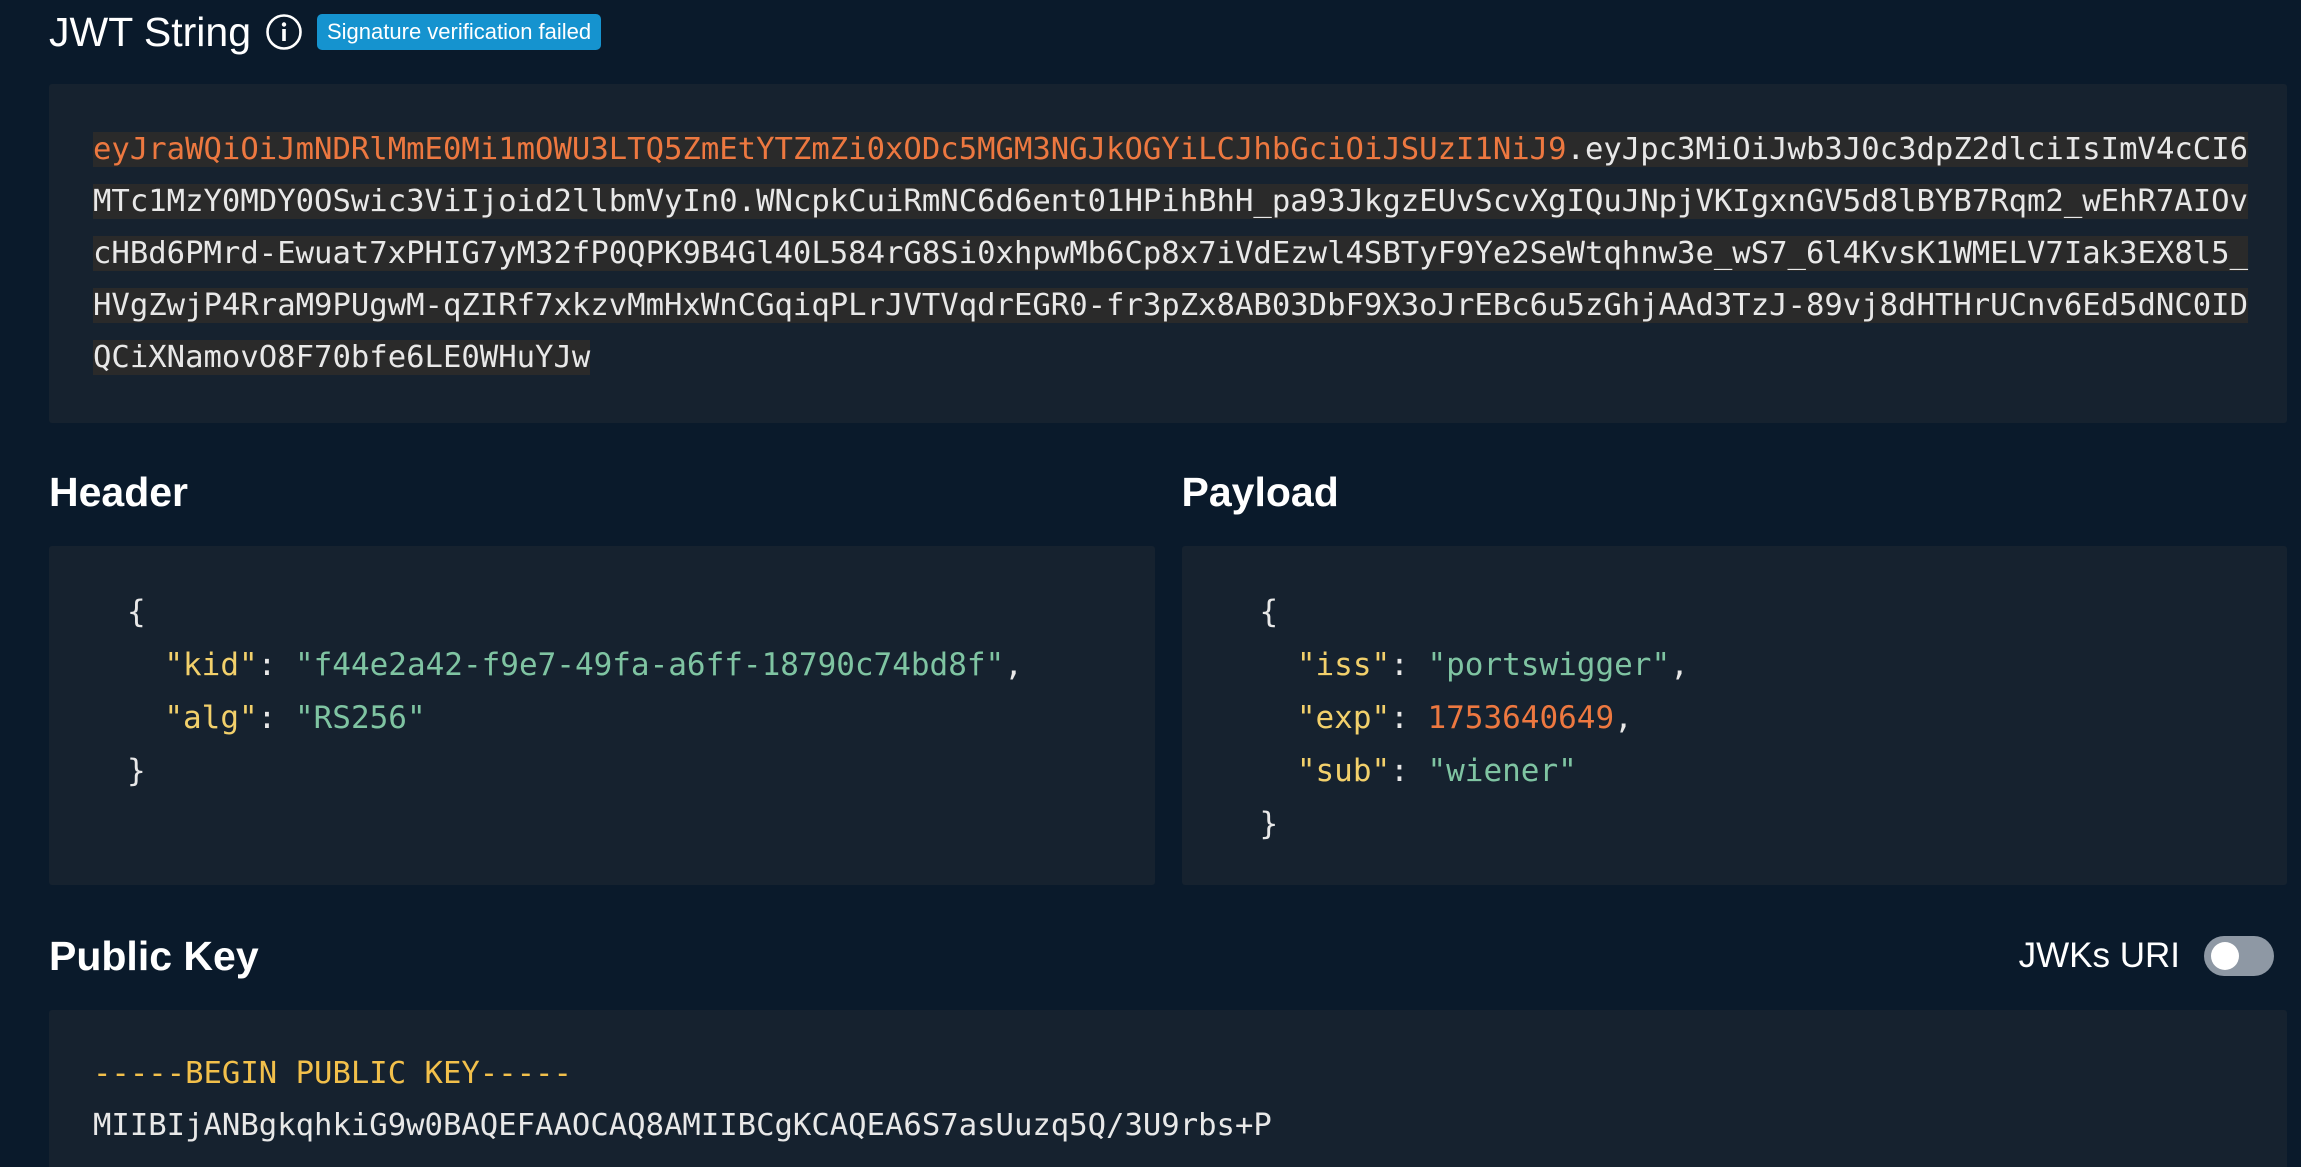  Describe the element at coordinates (1521, 718) in the screenshot. I see `json-value: 1753640649` at that location.